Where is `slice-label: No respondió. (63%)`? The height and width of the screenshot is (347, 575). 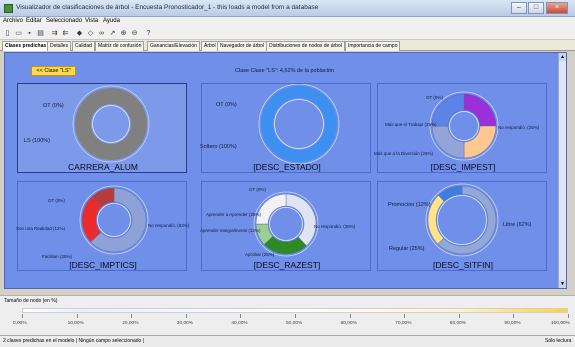 slice-label: No respondió. (63%) is located at coordinates (169, 225).